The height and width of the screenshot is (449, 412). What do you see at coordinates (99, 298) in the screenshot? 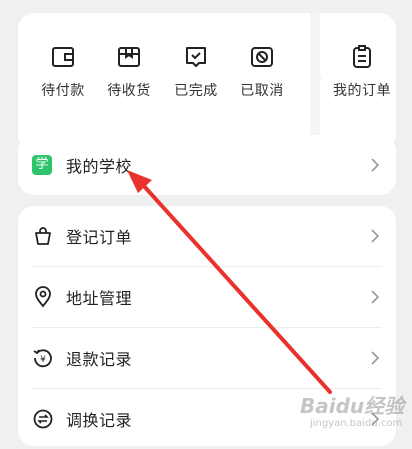
I see `address-management-label: 地址管理` at bounding box center [99, 298].